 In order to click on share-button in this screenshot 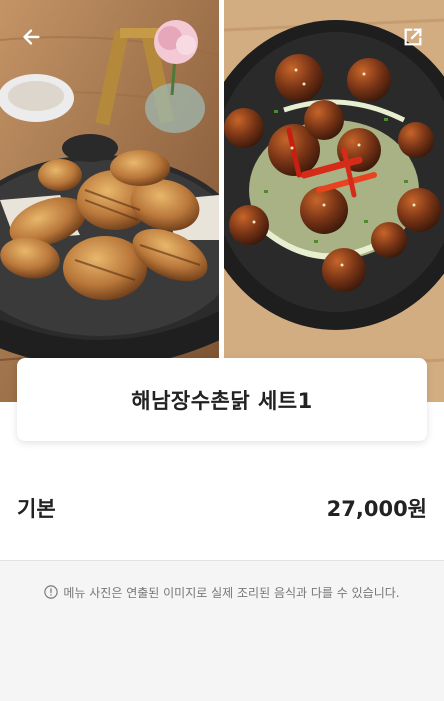, I will do `click(413, 37)`.